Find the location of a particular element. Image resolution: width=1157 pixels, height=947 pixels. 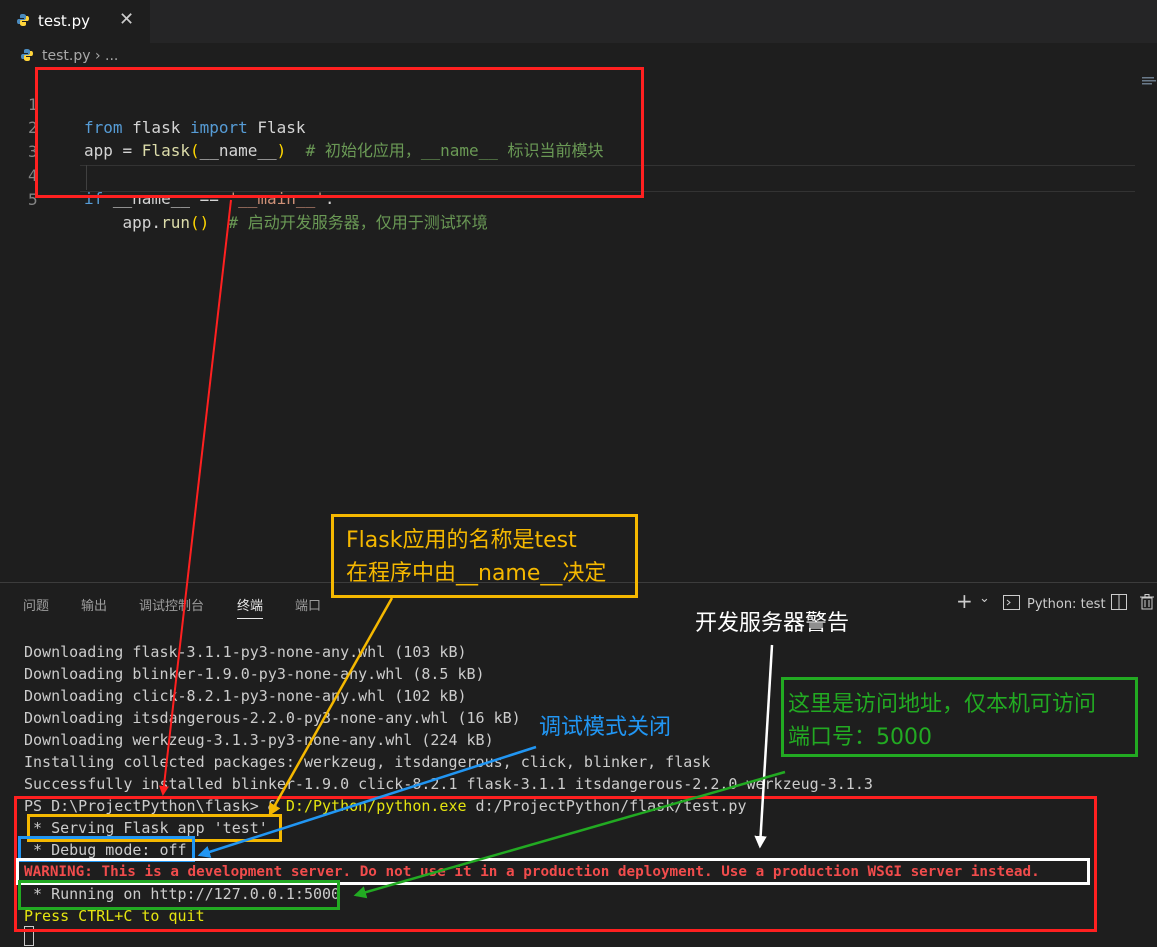

tab-terminal: 终端 is located at coordinates (250, 607).